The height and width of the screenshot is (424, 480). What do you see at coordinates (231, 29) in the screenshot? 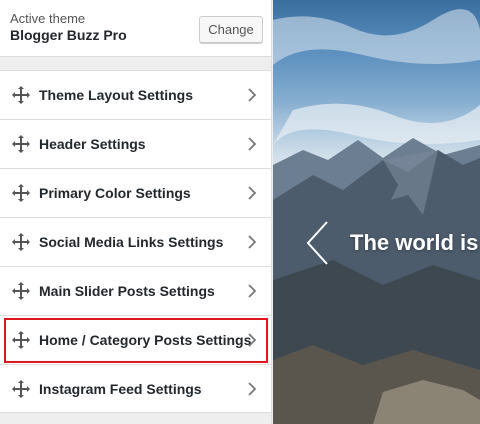
I see `change-theme-button: Change` at bounding box center [231, 29].